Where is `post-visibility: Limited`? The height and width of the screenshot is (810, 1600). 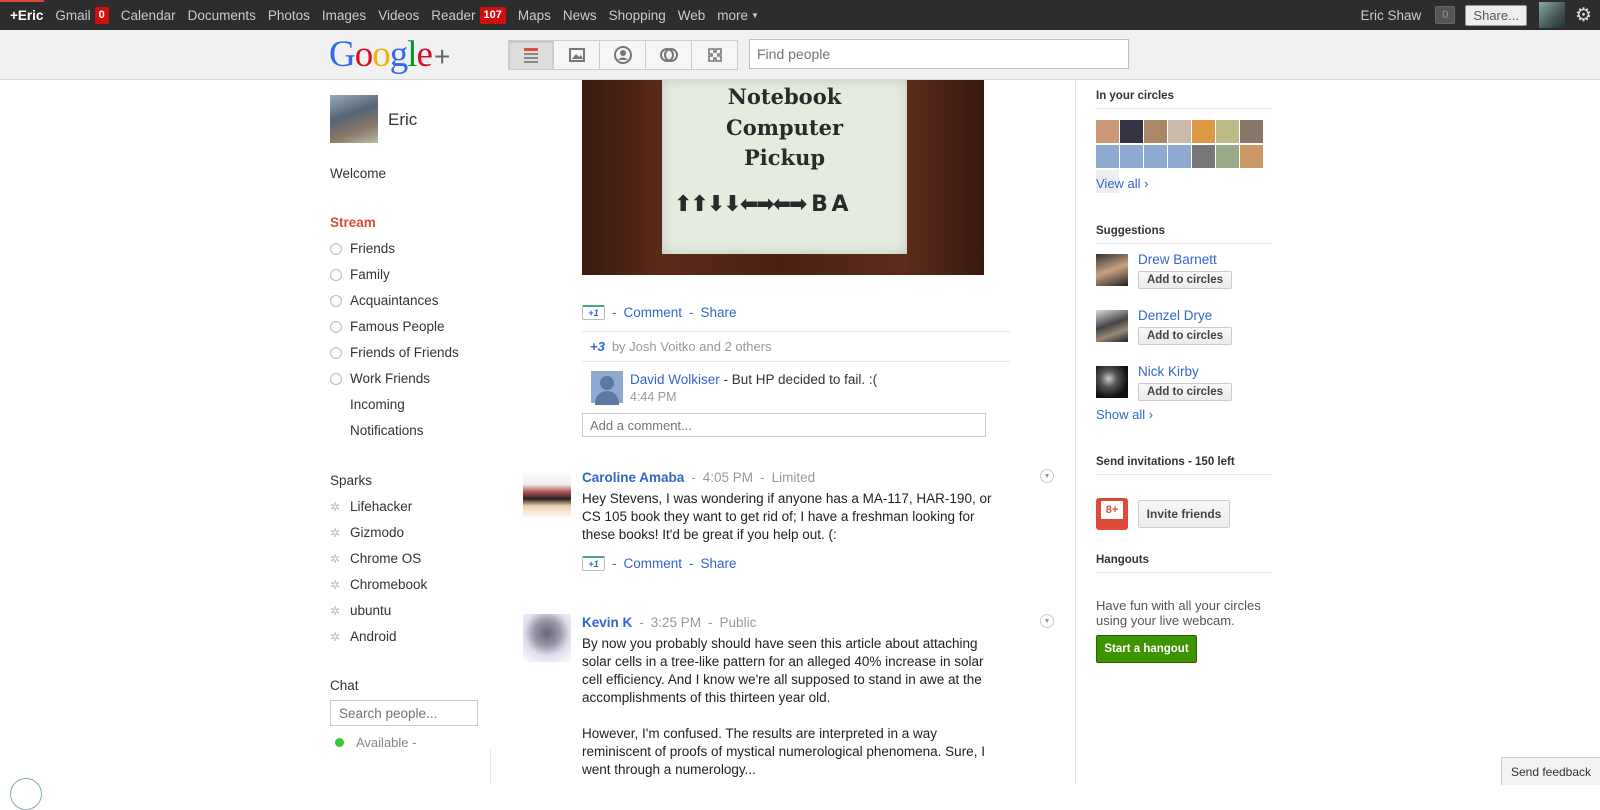 post-visibility: Limited is located at coordinates (794, 477).